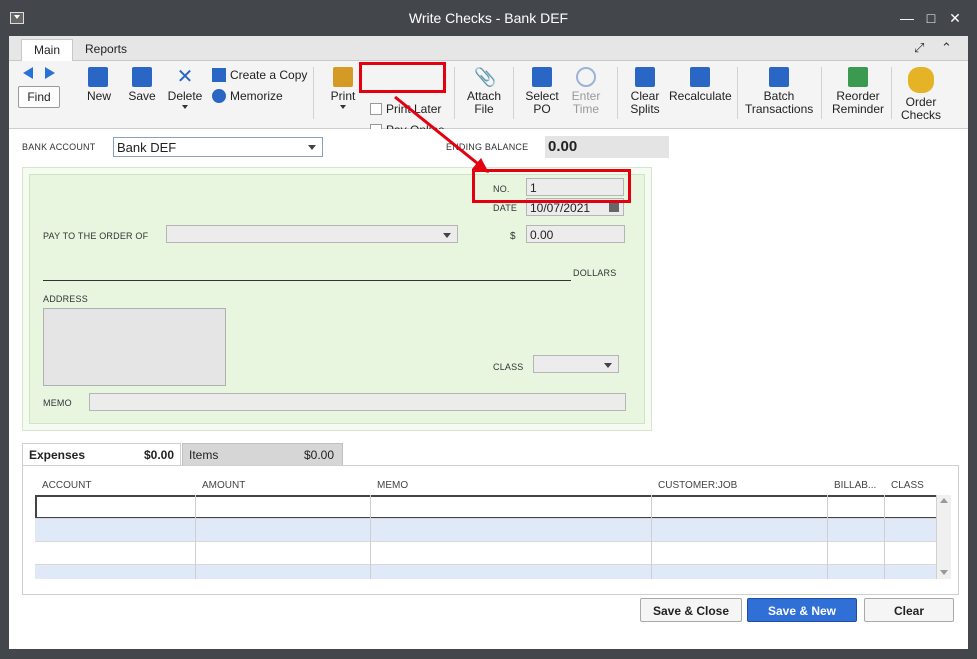  What do you see at coordinates (28, 73) in the screenshot?
I see `previous-arrow-icon` at bounding box center [28, 73].